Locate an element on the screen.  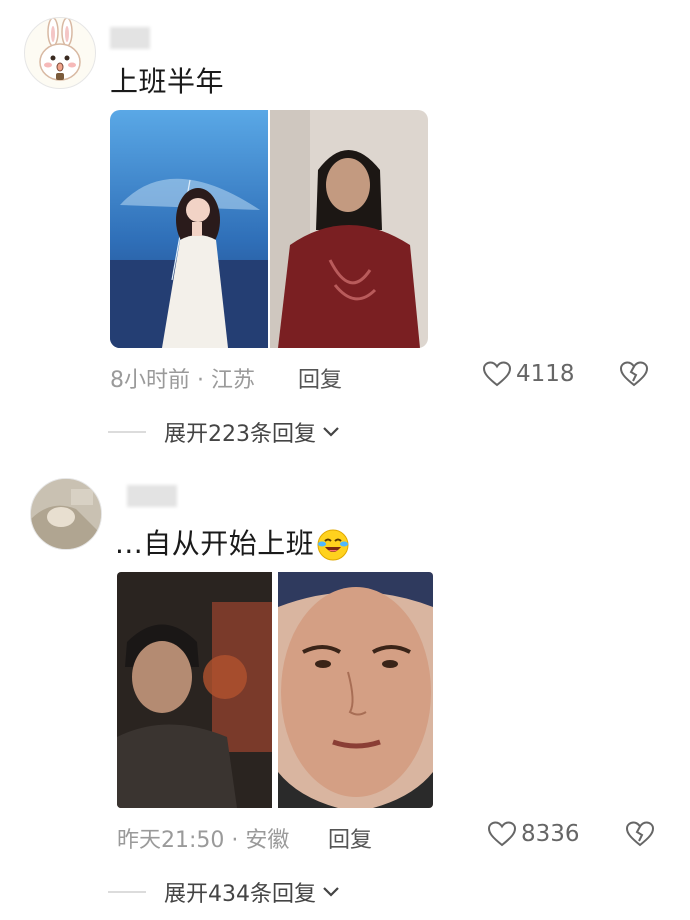
comment-meta: 昨天21:50 · 安徽 回复 8336 is located at coordinates (345, 836).